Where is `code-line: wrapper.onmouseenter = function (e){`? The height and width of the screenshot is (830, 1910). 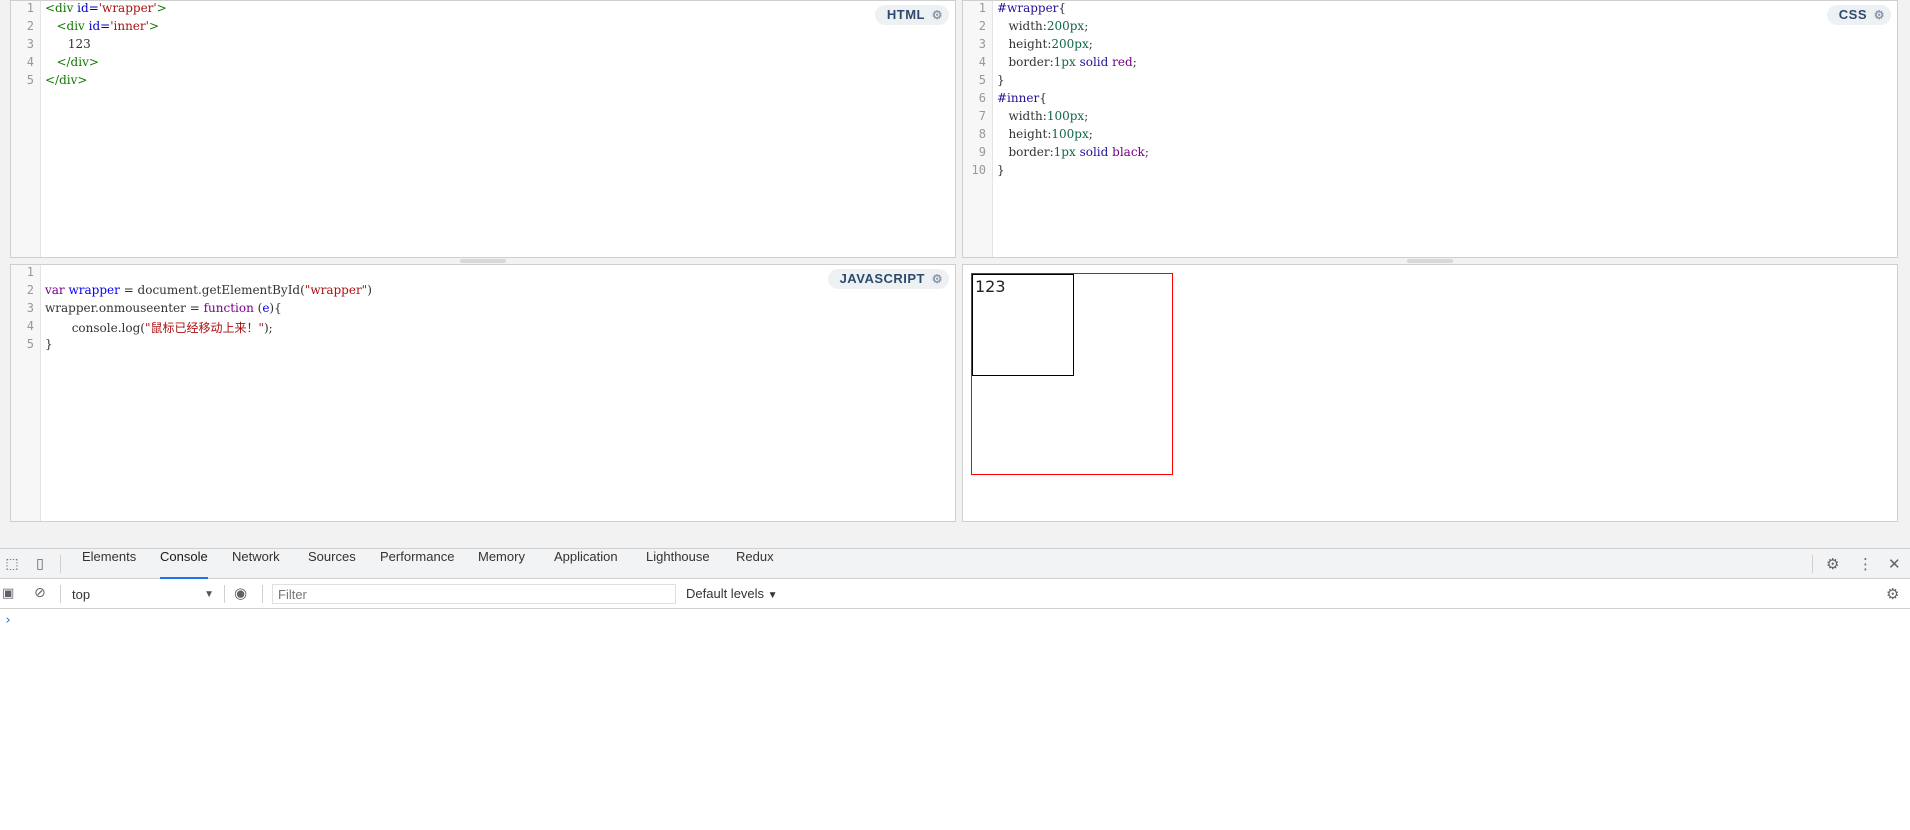 code-line: wrapper.onmouseenter = function (e){ is located at coordinates (500, 310).